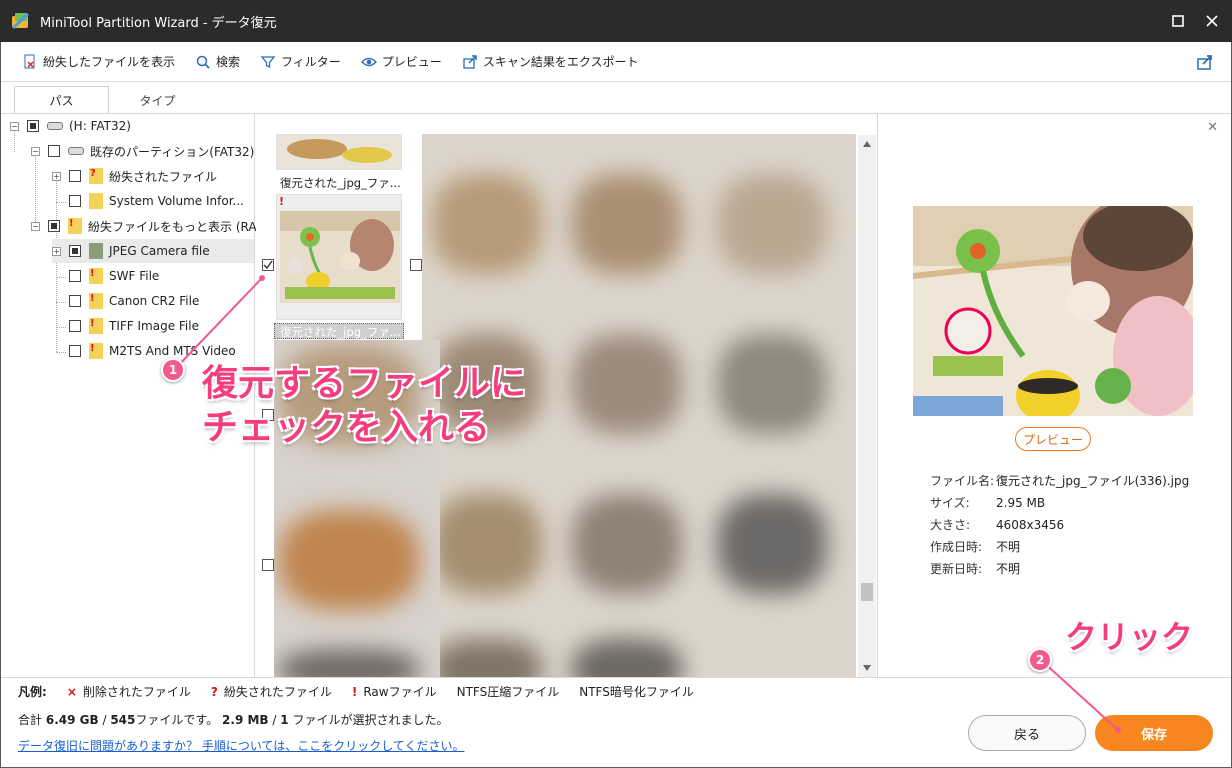 The image size is (1232, 768). Describe the element at coordinates (346, 427) in the screenshot. I see `annotation-line: チェックを入れる` at that location.